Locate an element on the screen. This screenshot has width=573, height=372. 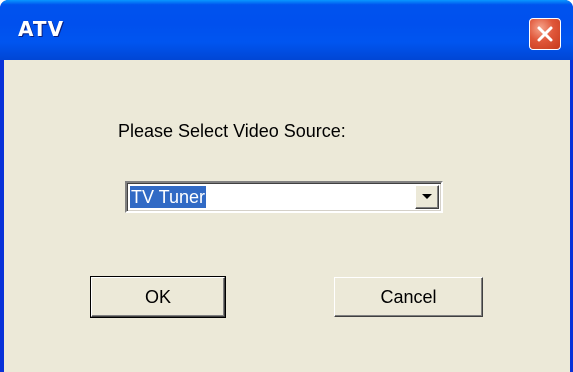
selected-video-source: TV Tuner is located at coordinates (168, 197).